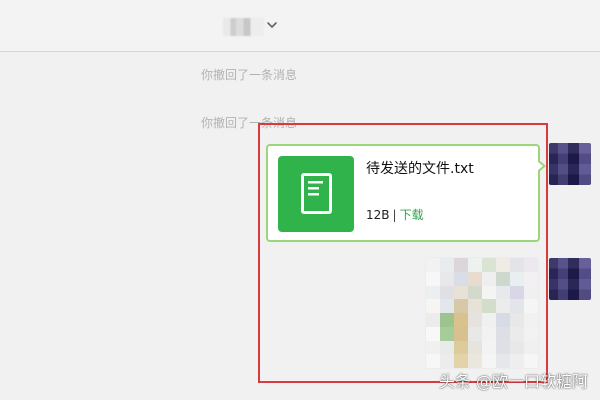 Image resolution: width=600 pixels, height=400 pixels. I want to click on contact-name, so click(243, 27).